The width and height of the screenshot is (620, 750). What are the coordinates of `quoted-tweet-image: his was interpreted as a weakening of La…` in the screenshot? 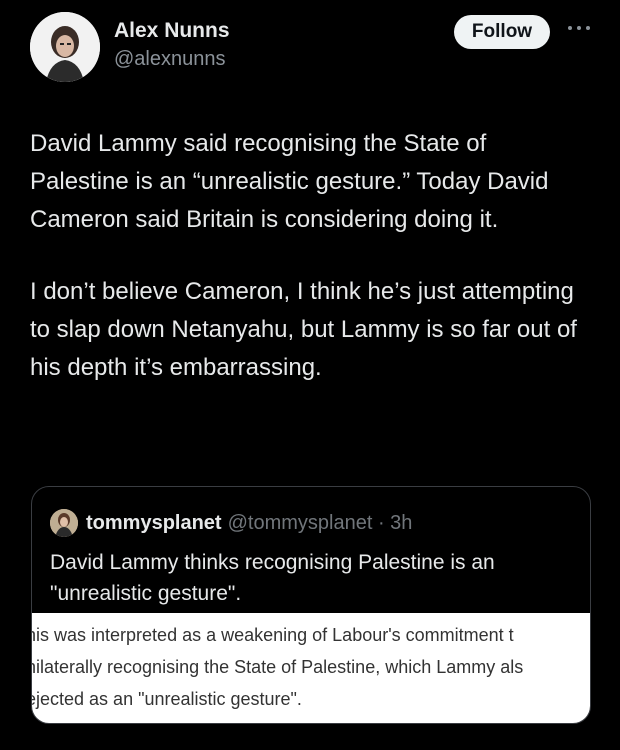 It's located at (311, 668).